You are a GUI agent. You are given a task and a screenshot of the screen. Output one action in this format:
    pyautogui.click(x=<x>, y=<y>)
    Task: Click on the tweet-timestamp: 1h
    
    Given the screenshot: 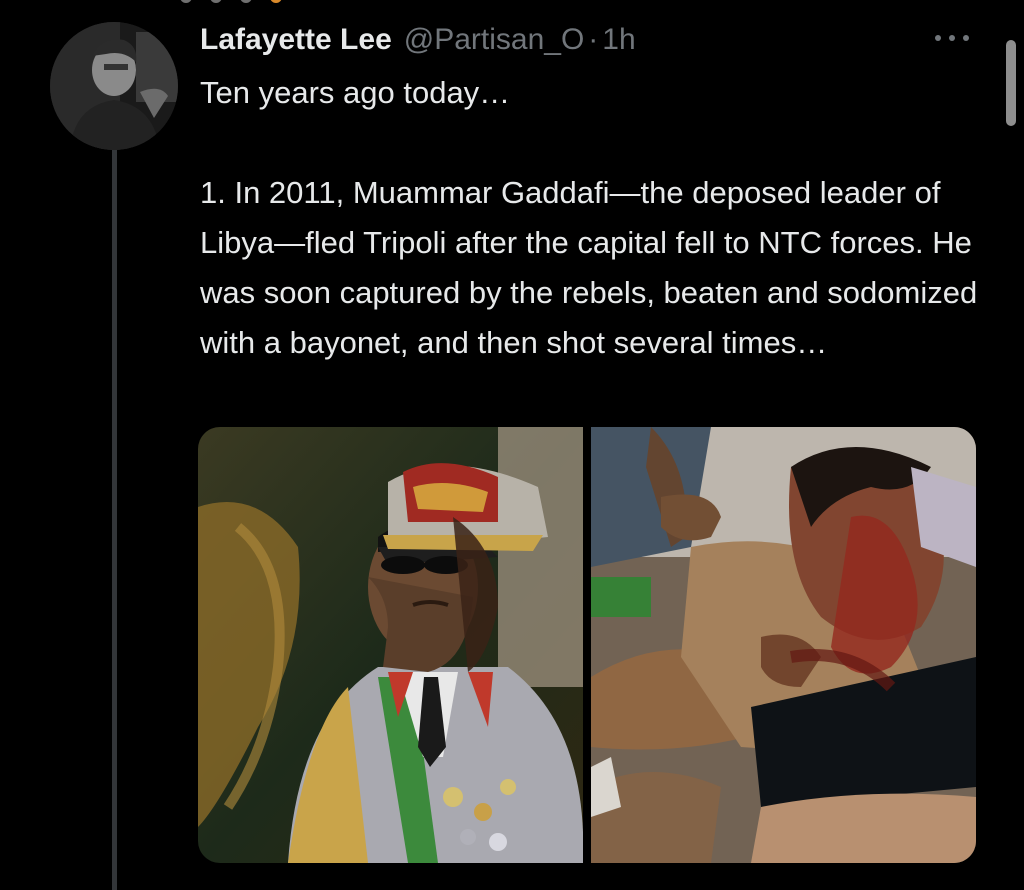 What is the action you would take?
    pyautogui.click(x=618, y=40)
    